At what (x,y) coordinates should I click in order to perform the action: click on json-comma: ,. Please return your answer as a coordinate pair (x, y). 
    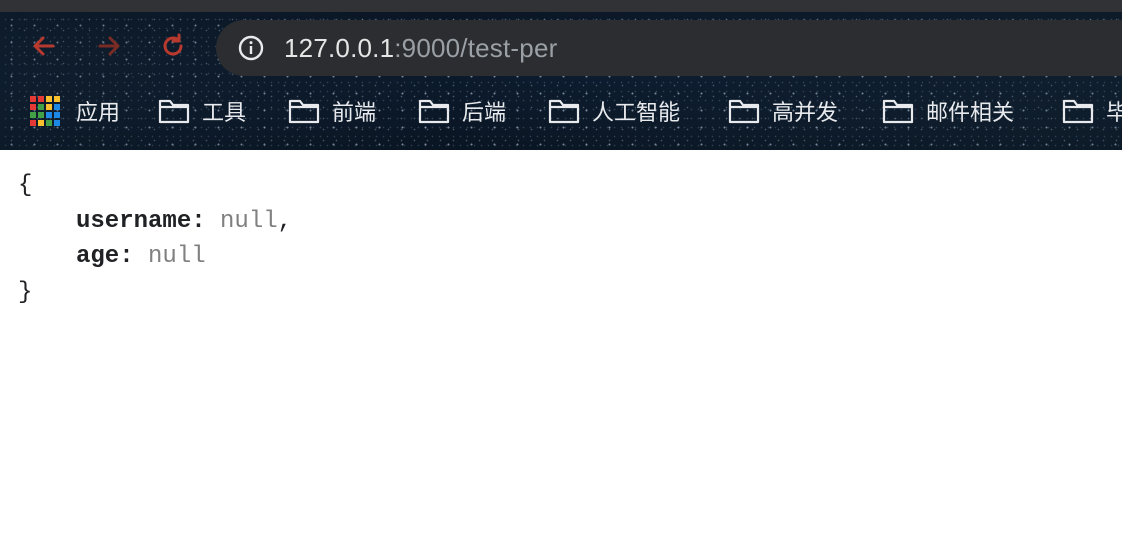
    Looking at the image, I should click on (285, 221).